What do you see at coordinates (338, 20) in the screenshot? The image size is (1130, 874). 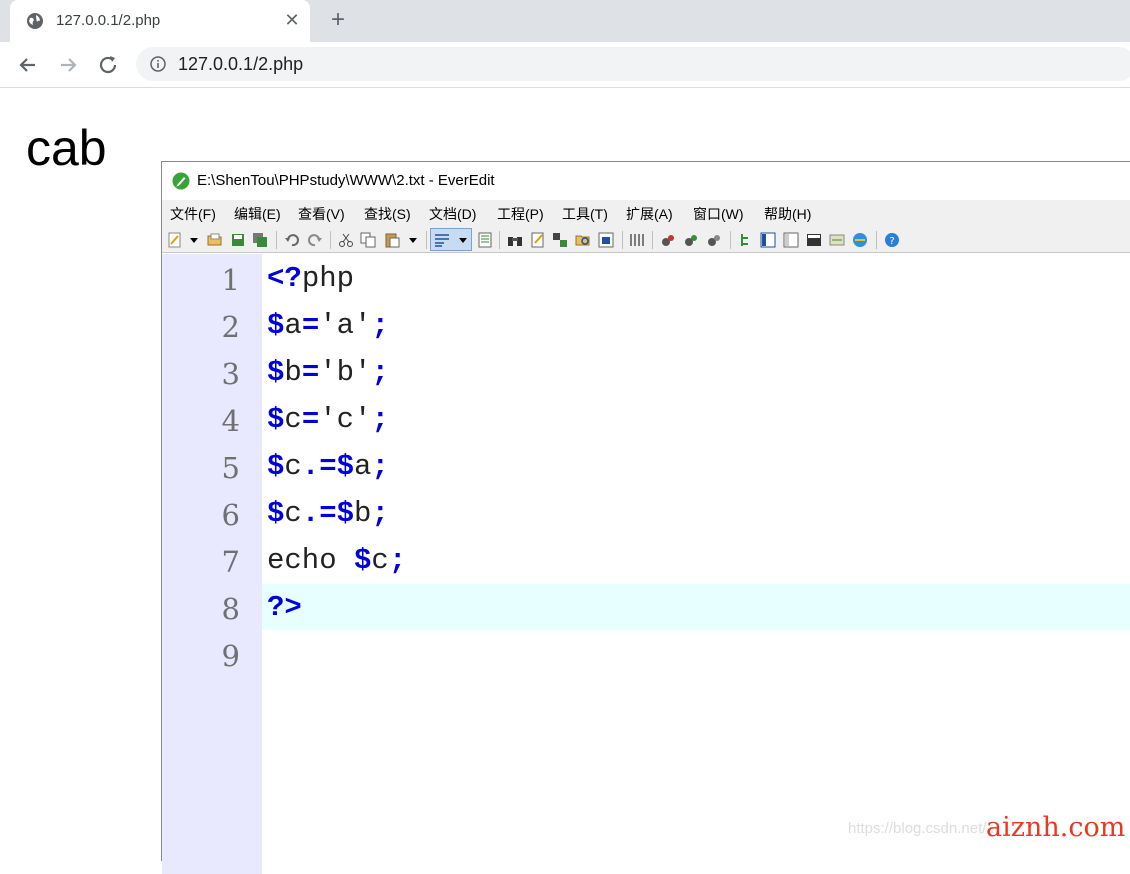 I see `new-tab-button: +` at bounding box center [338, 20].